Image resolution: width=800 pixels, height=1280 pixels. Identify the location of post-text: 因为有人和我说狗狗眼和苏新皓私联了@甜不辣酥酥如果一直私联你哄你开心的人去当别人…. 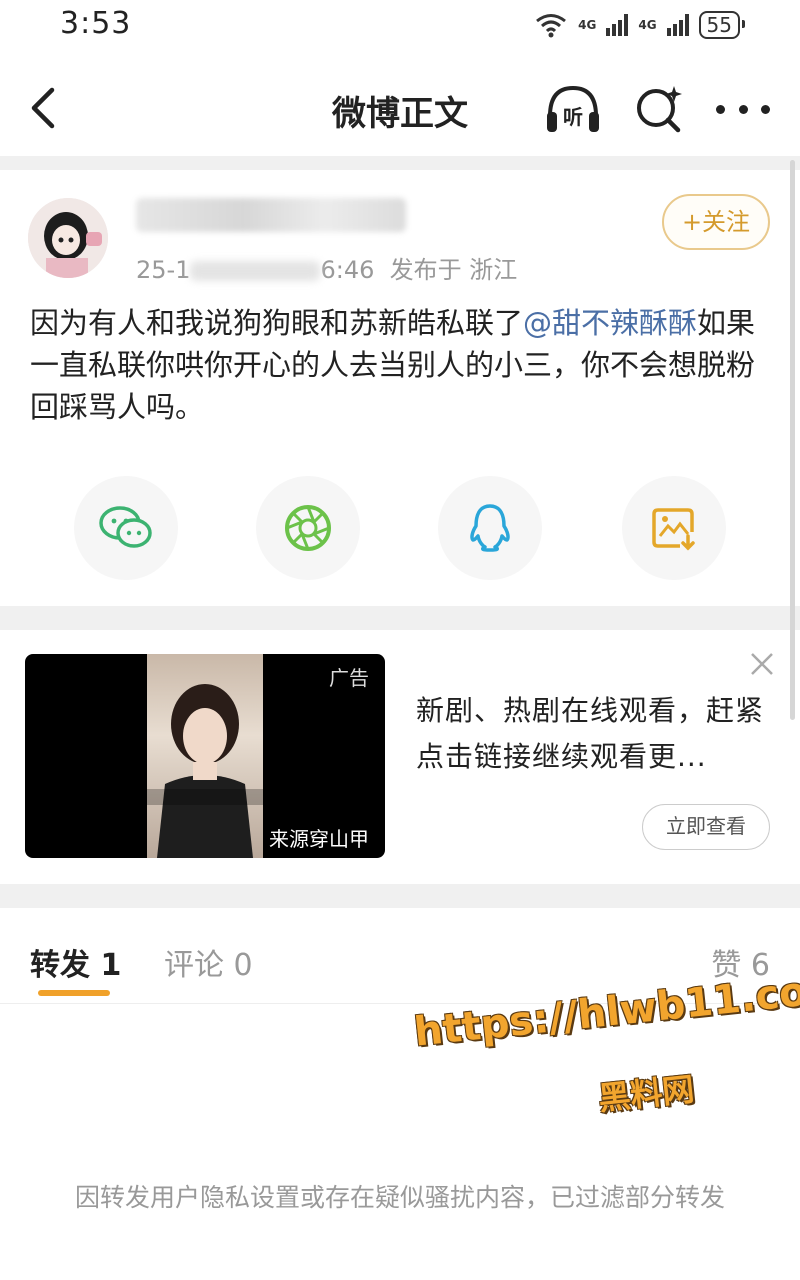
(402, 365).